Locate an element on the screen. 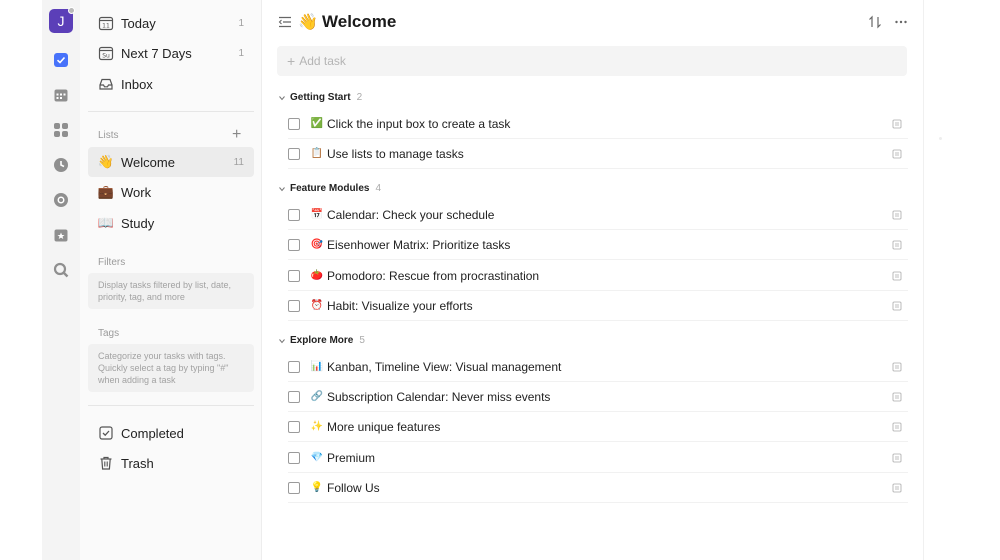  task-title: More unique features is located at coordinates (609, 427).